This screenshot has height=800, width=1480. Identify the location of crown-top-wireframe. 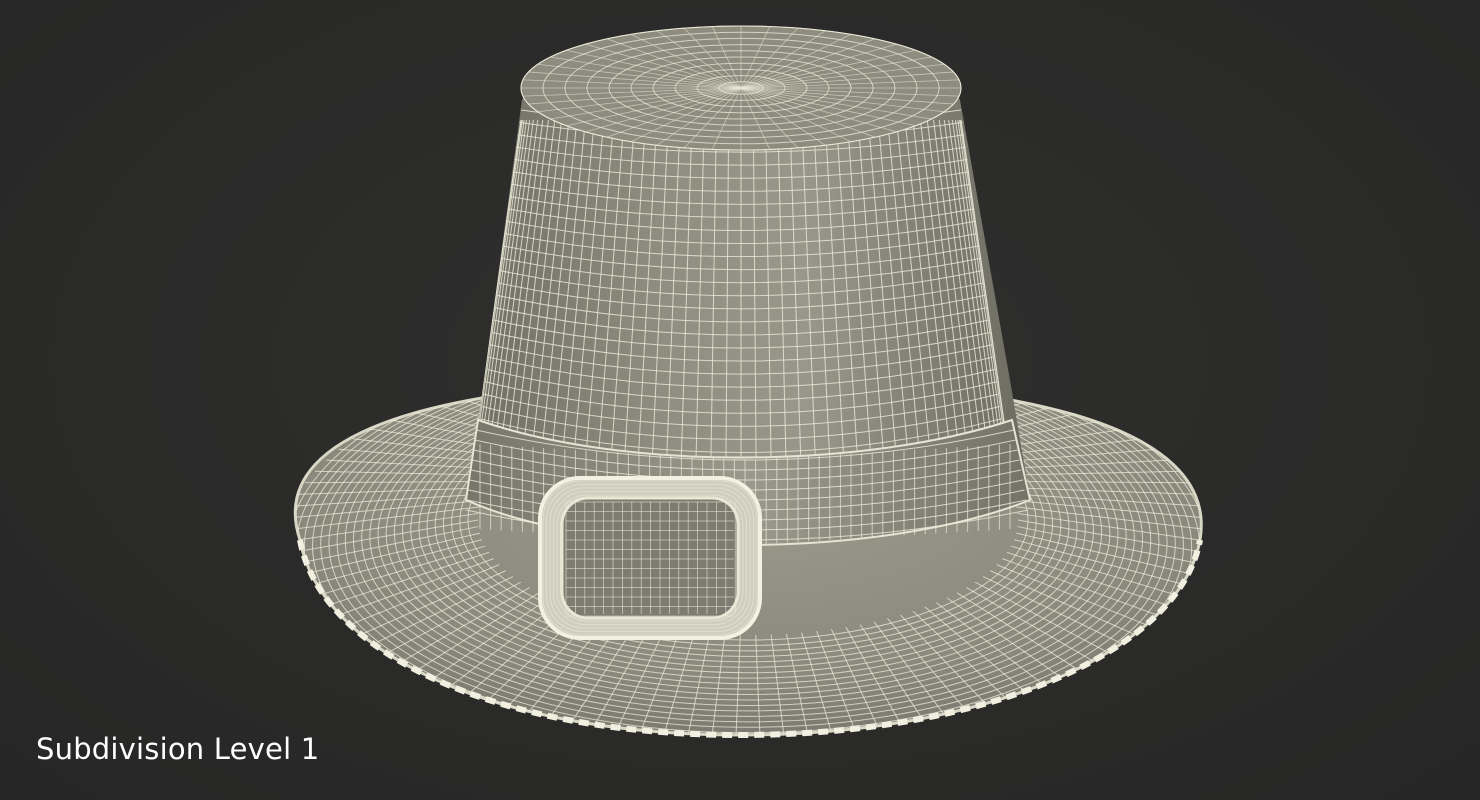
(741, 88).